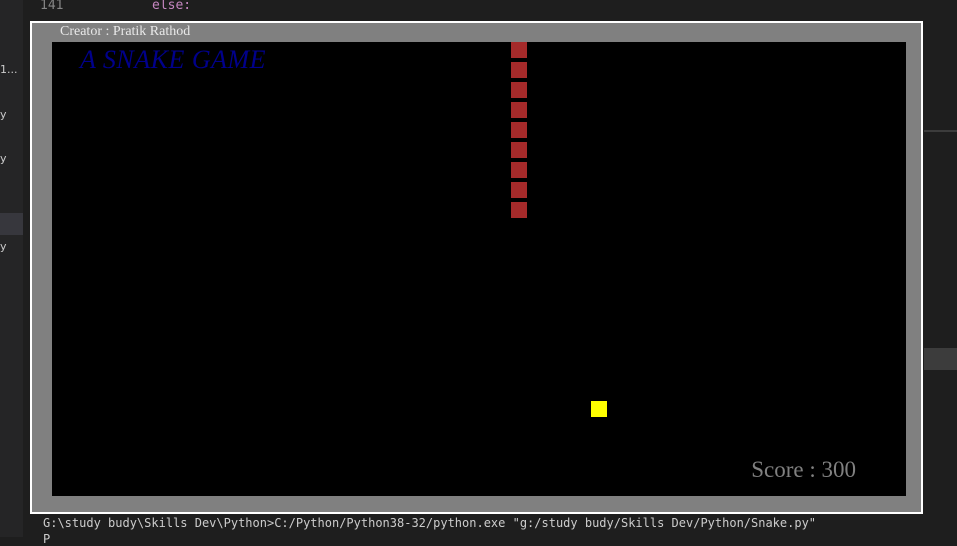 The height and width of the screenshot is (546, 957). What do you see at coordinates (52, 6) in the screenshot?
I see `line-number: 141` at bounding box center [52, 6].